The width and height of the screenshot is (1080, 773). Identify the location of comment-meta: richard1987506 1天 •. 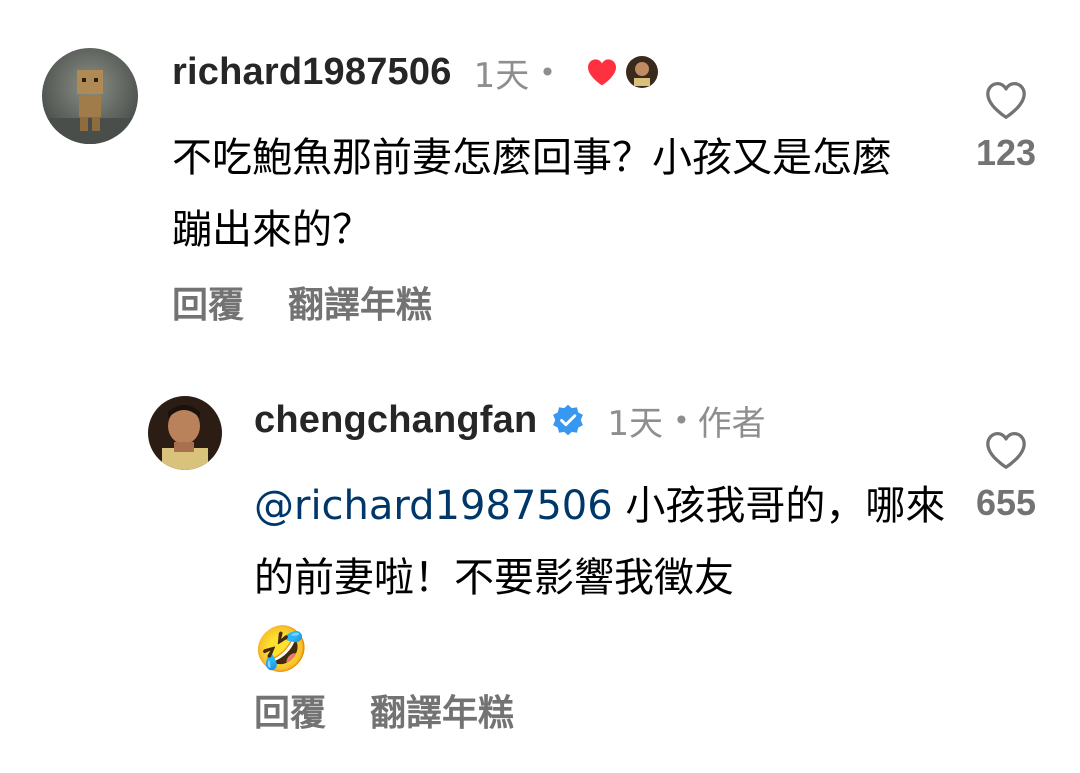
(415, 72).